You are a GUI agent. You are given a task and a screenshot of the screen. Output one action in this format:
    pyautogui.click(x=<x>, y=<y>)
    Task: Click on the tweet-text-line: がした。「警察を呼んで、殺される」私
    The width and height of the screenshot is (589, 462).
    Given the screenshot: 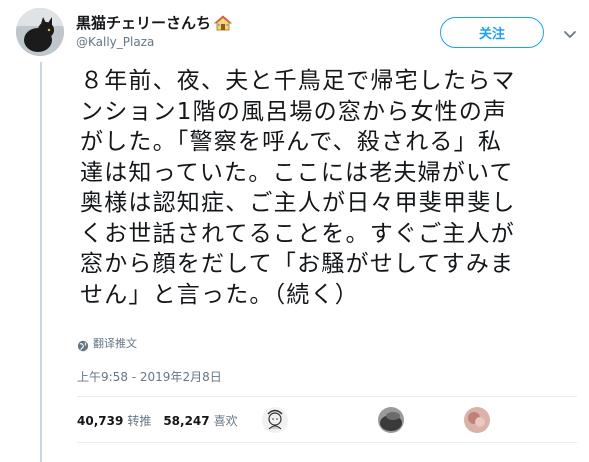 What is the action you would take?
    pyautogui.click(x=291, y=142)
    